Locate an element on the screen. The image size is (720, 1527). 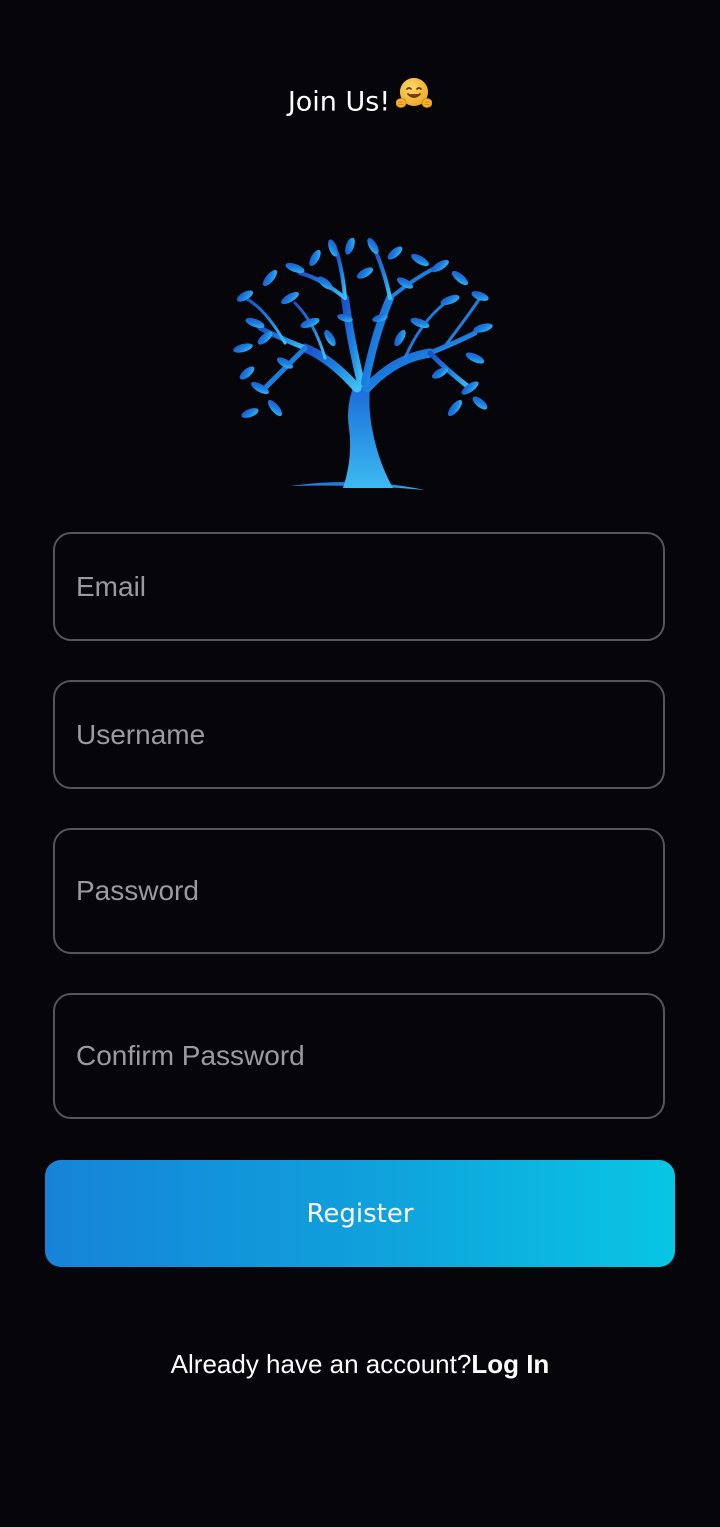
email-field is located at coordinates (359, 586).